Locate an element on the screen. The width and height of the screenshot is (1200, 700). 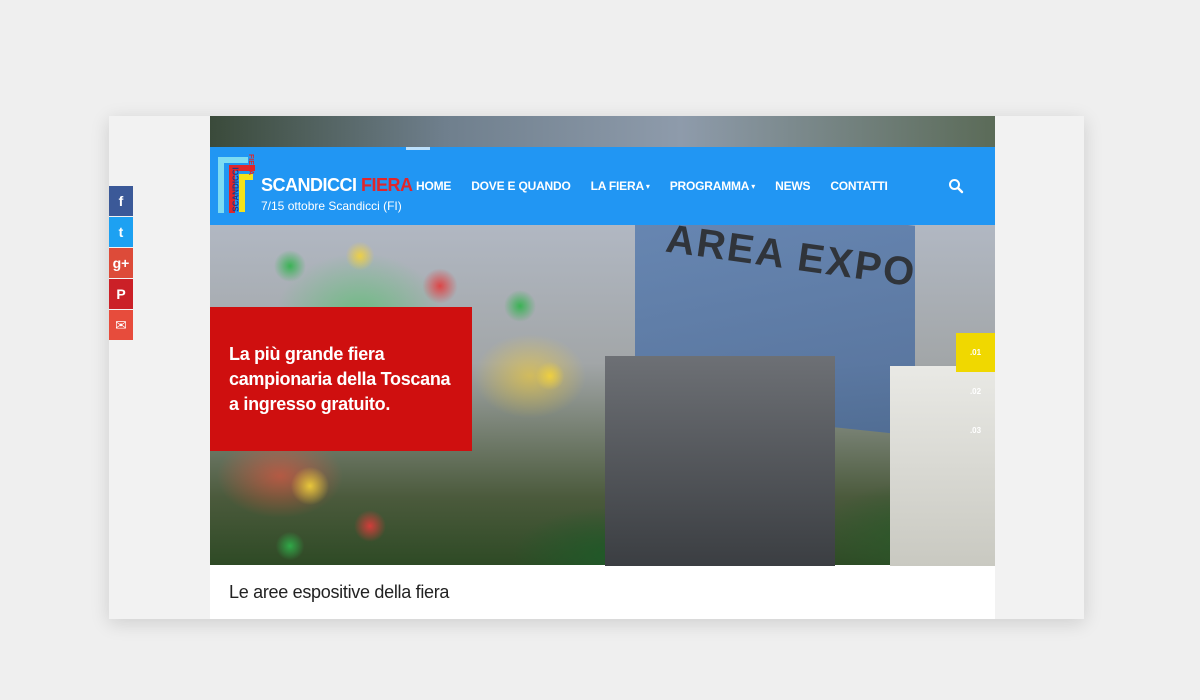
nav-item-label: CONTATTI is located at coordinates (859, 186).